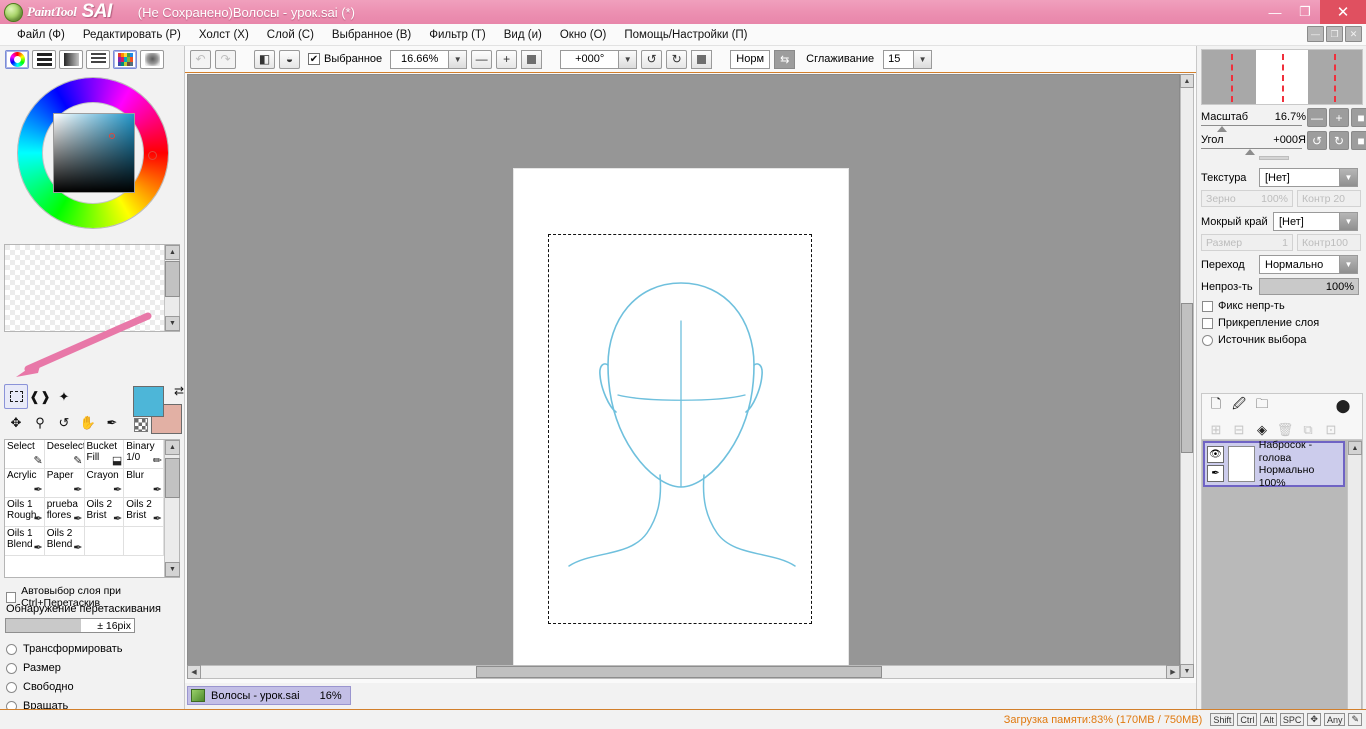 The width and height of the screenshot is (1366, 729). What do you see at coordinates (200, 59) in the screenshot?
I see `undo-button: ↶` at bounding box center [200, 59].